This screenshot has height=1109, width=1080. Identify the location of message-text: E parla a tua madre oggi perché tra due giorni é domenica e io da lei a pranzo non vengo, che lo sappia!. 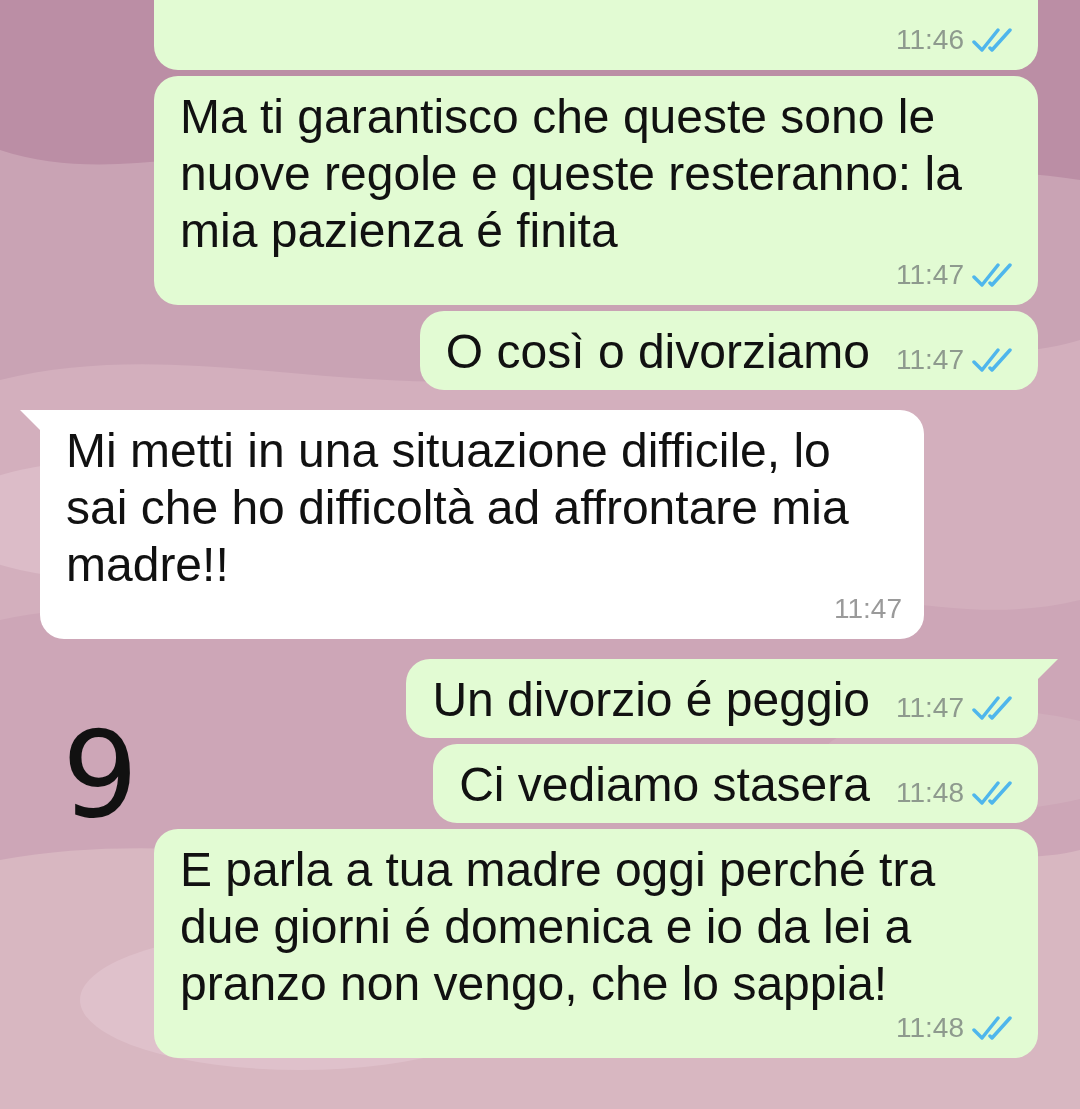
(558, 927).